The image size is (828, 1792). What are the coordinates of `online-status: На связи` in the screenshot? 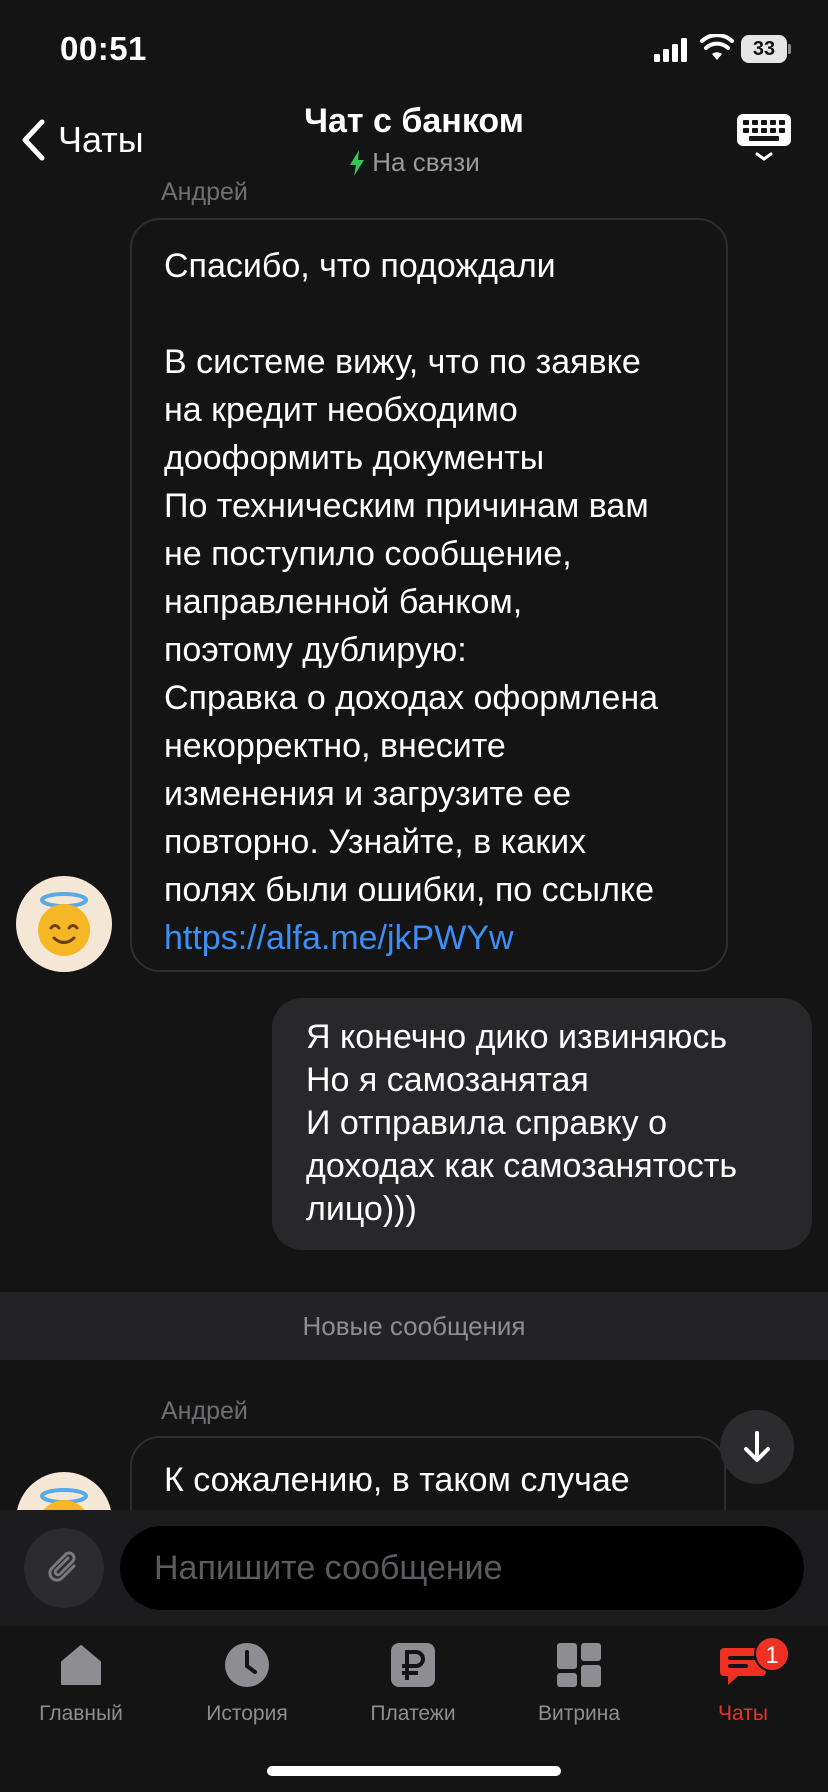 It's located at (414, 162).